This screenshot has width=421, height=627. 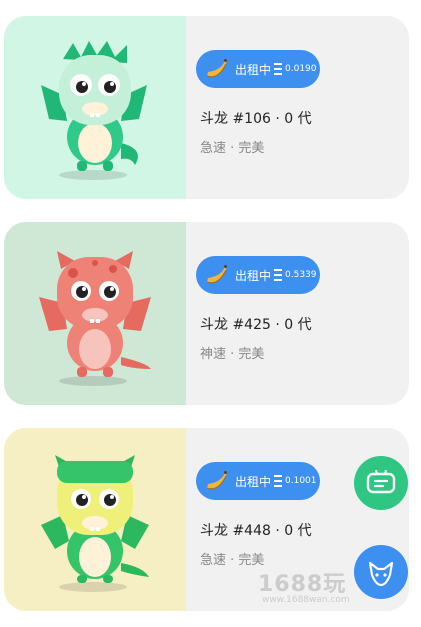 What do you see at coordinates (302, 313) in the screenshot?
I see `dragon-info: 出租中 0.5339 斗龙 #425 · 0 代 神速 · 完美` at bounding box center [302, 313].